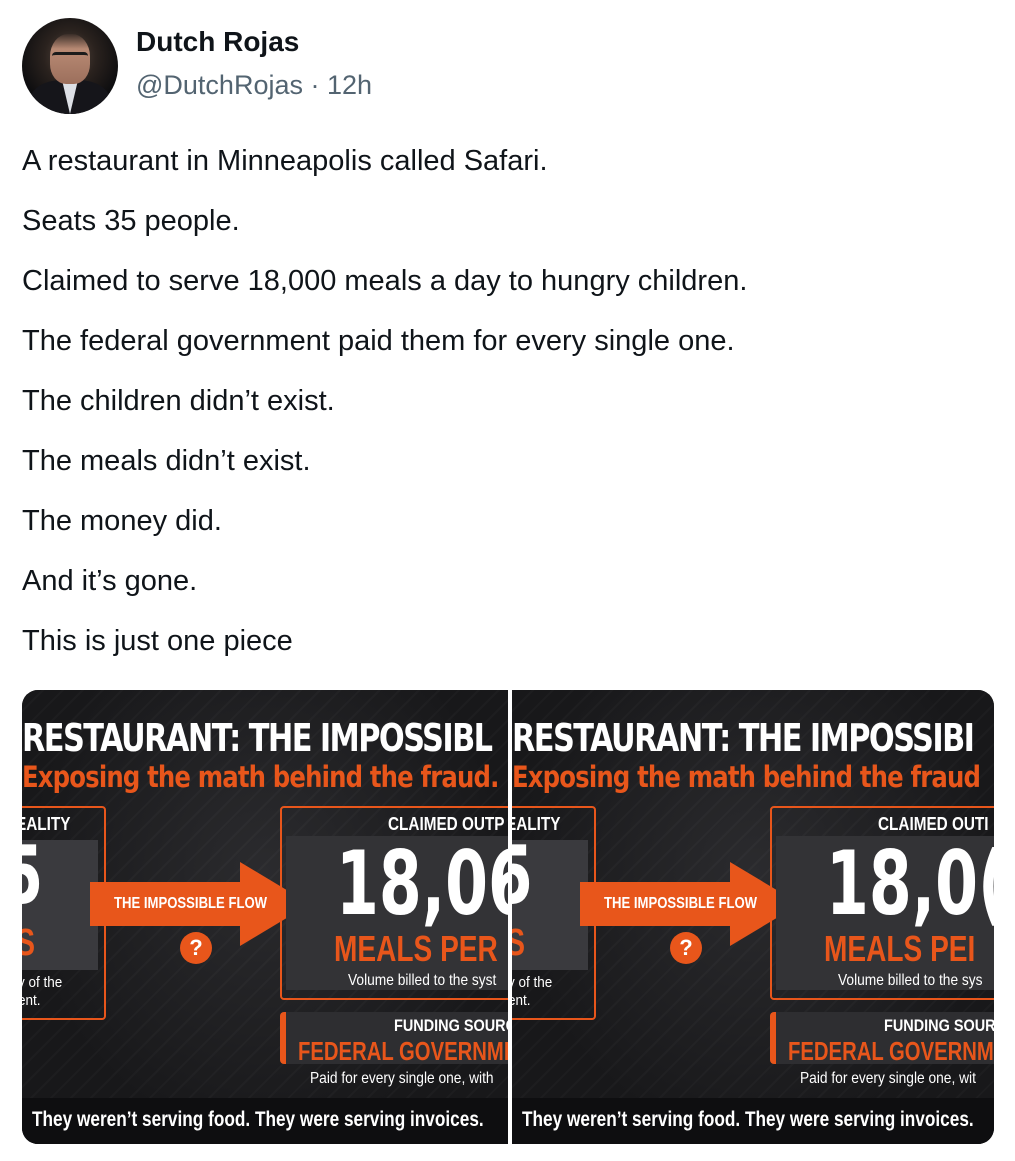 This screenshot has height=1161, width=1015. Describe the element at coordinates (219, 85) in the screenshot. I see `author-handle: @DutchRojas` at that location.